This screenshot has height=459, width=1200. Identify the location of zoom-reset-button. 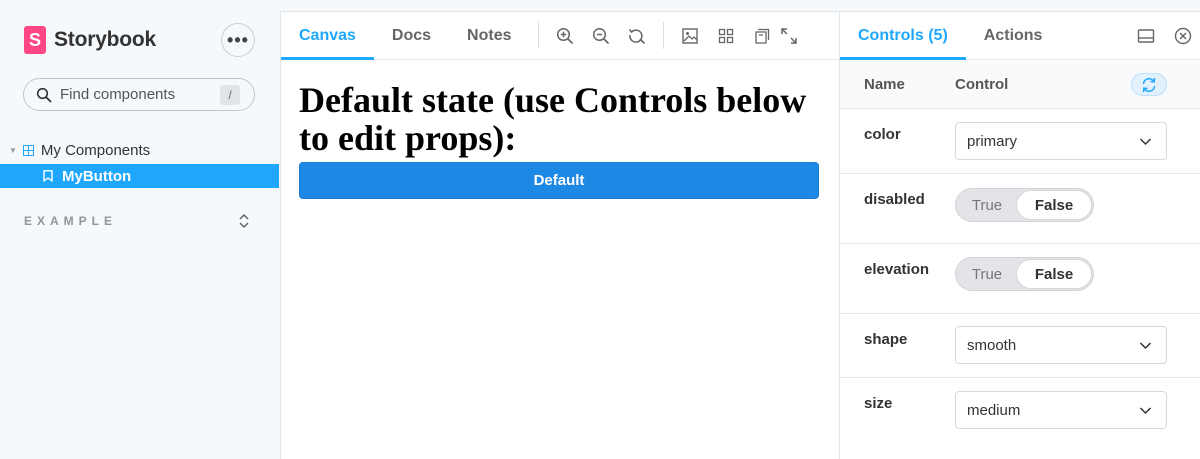
(637, 35).